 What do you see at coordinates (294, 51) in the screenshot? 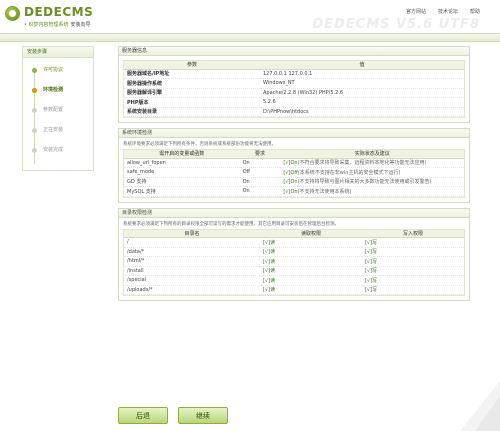
I see `panel-title: 服务器信息` at bounding box center [294, 51].